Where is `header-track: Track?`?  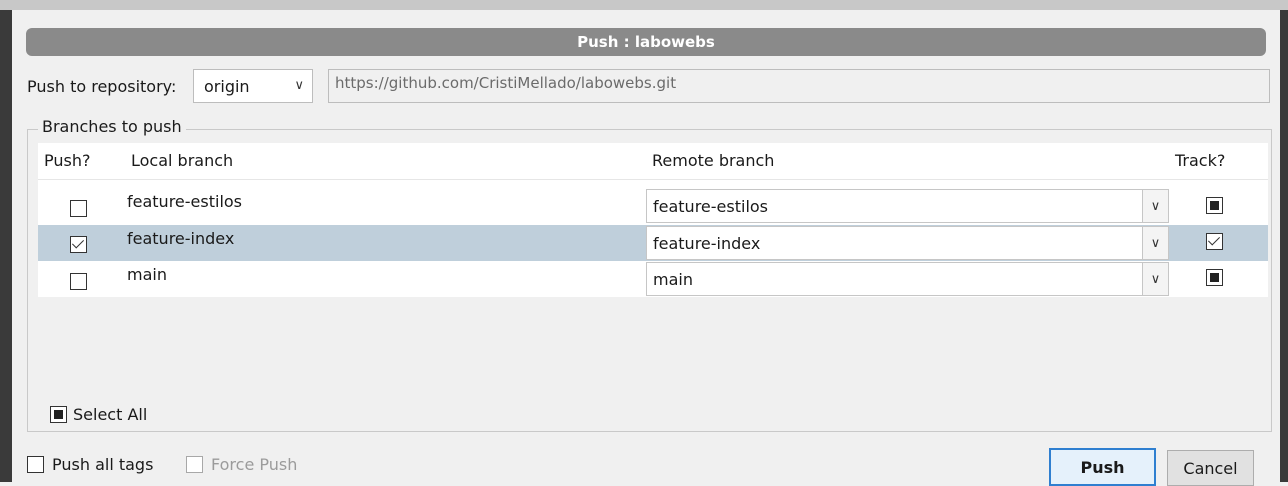
header-track: Track? is located at coordinates (1200, 160).